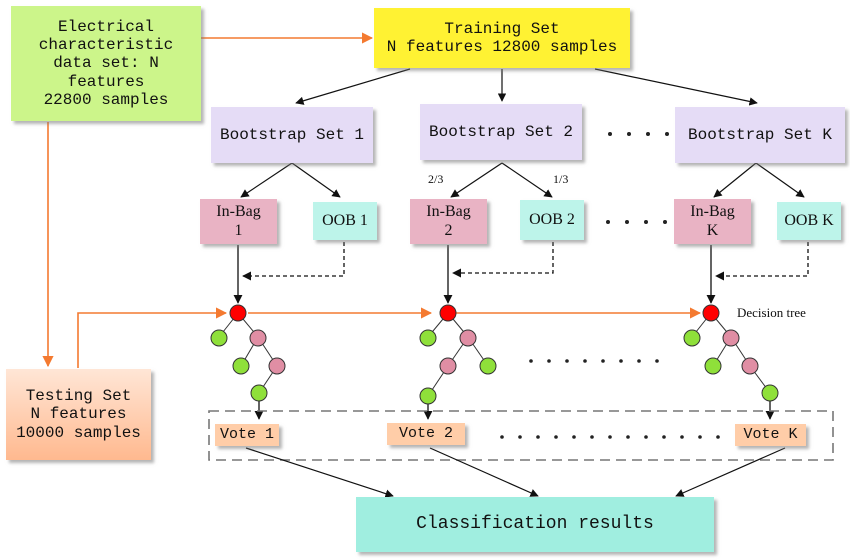  I want to click on testing-line: 10000 samples, so click(78, 432).